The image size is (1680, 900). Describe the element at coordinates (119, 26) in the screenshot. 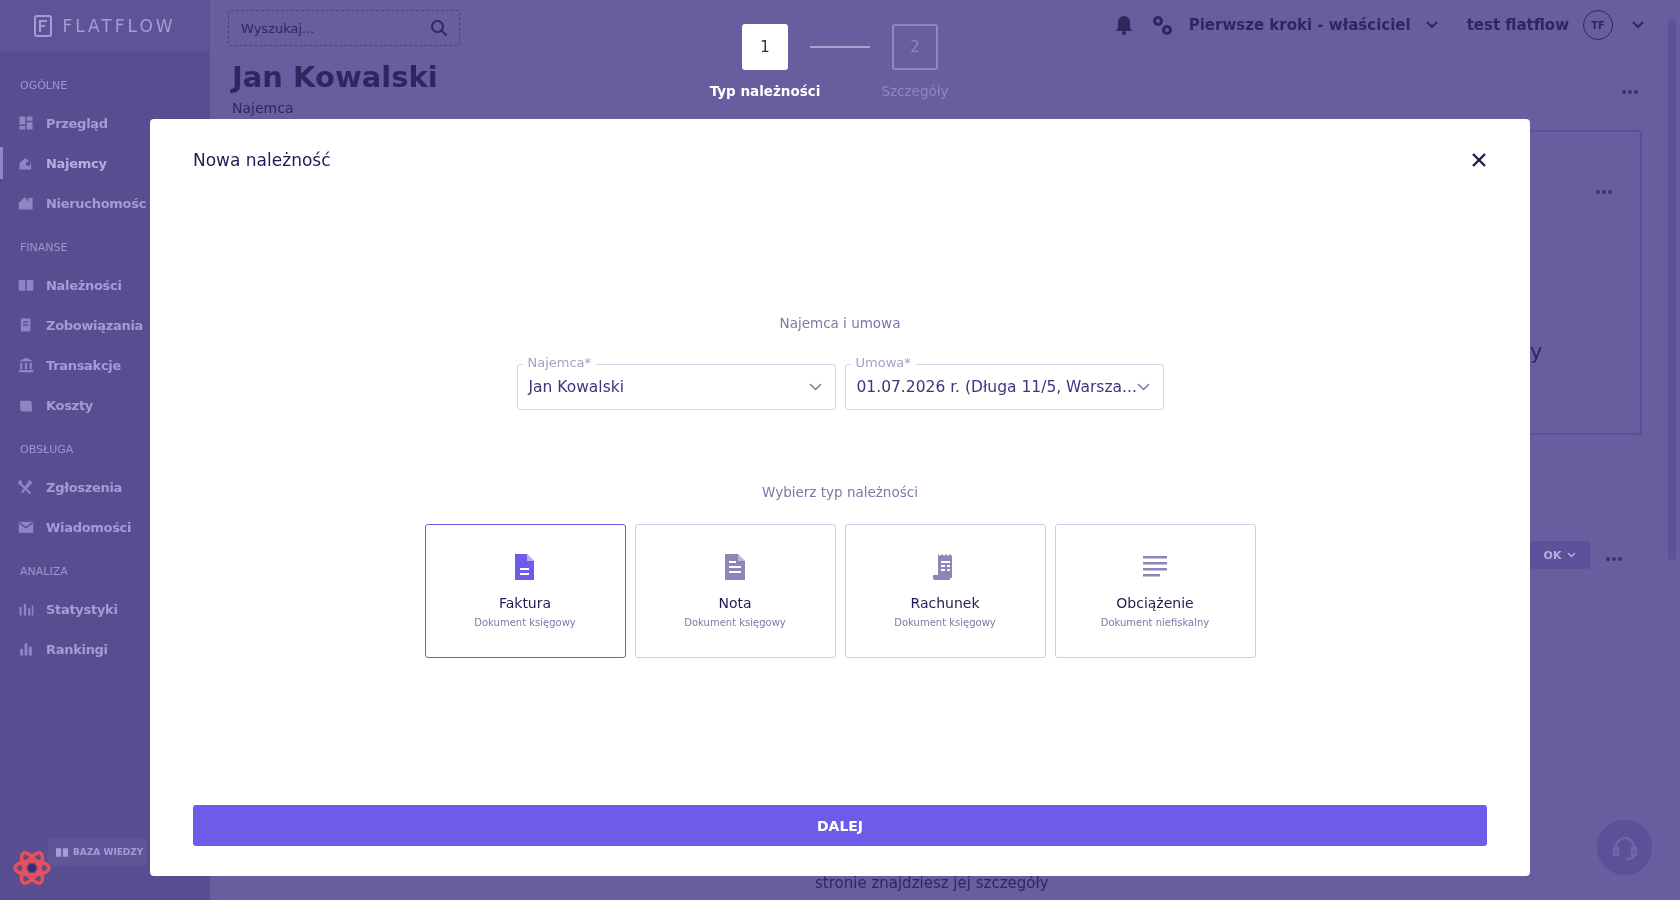

I see `logo-text: FLATFLOW` at that location.